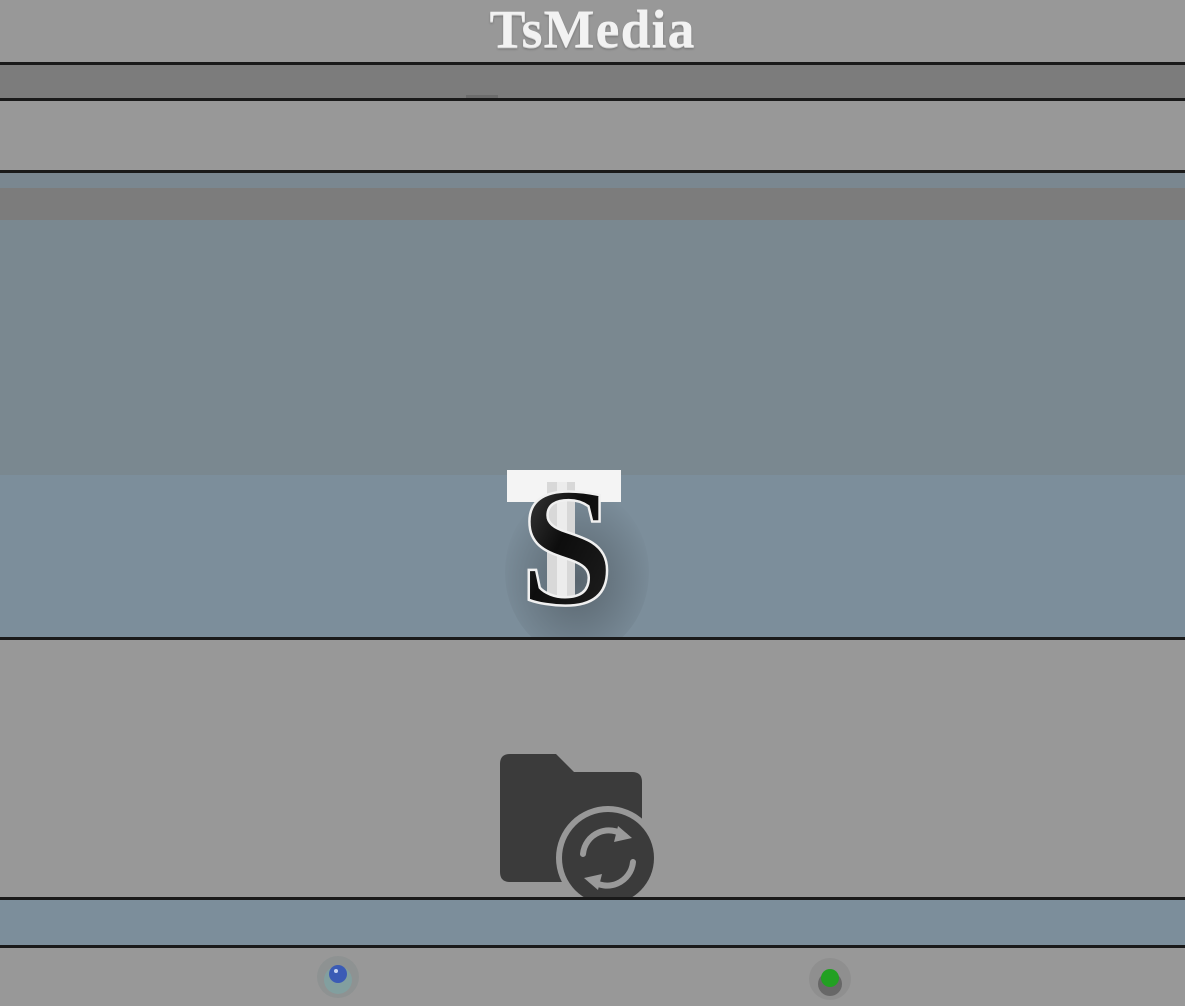  Describe the element at coordinates (567, 551) in the screenshot. I see `svg-text: S` at that location.